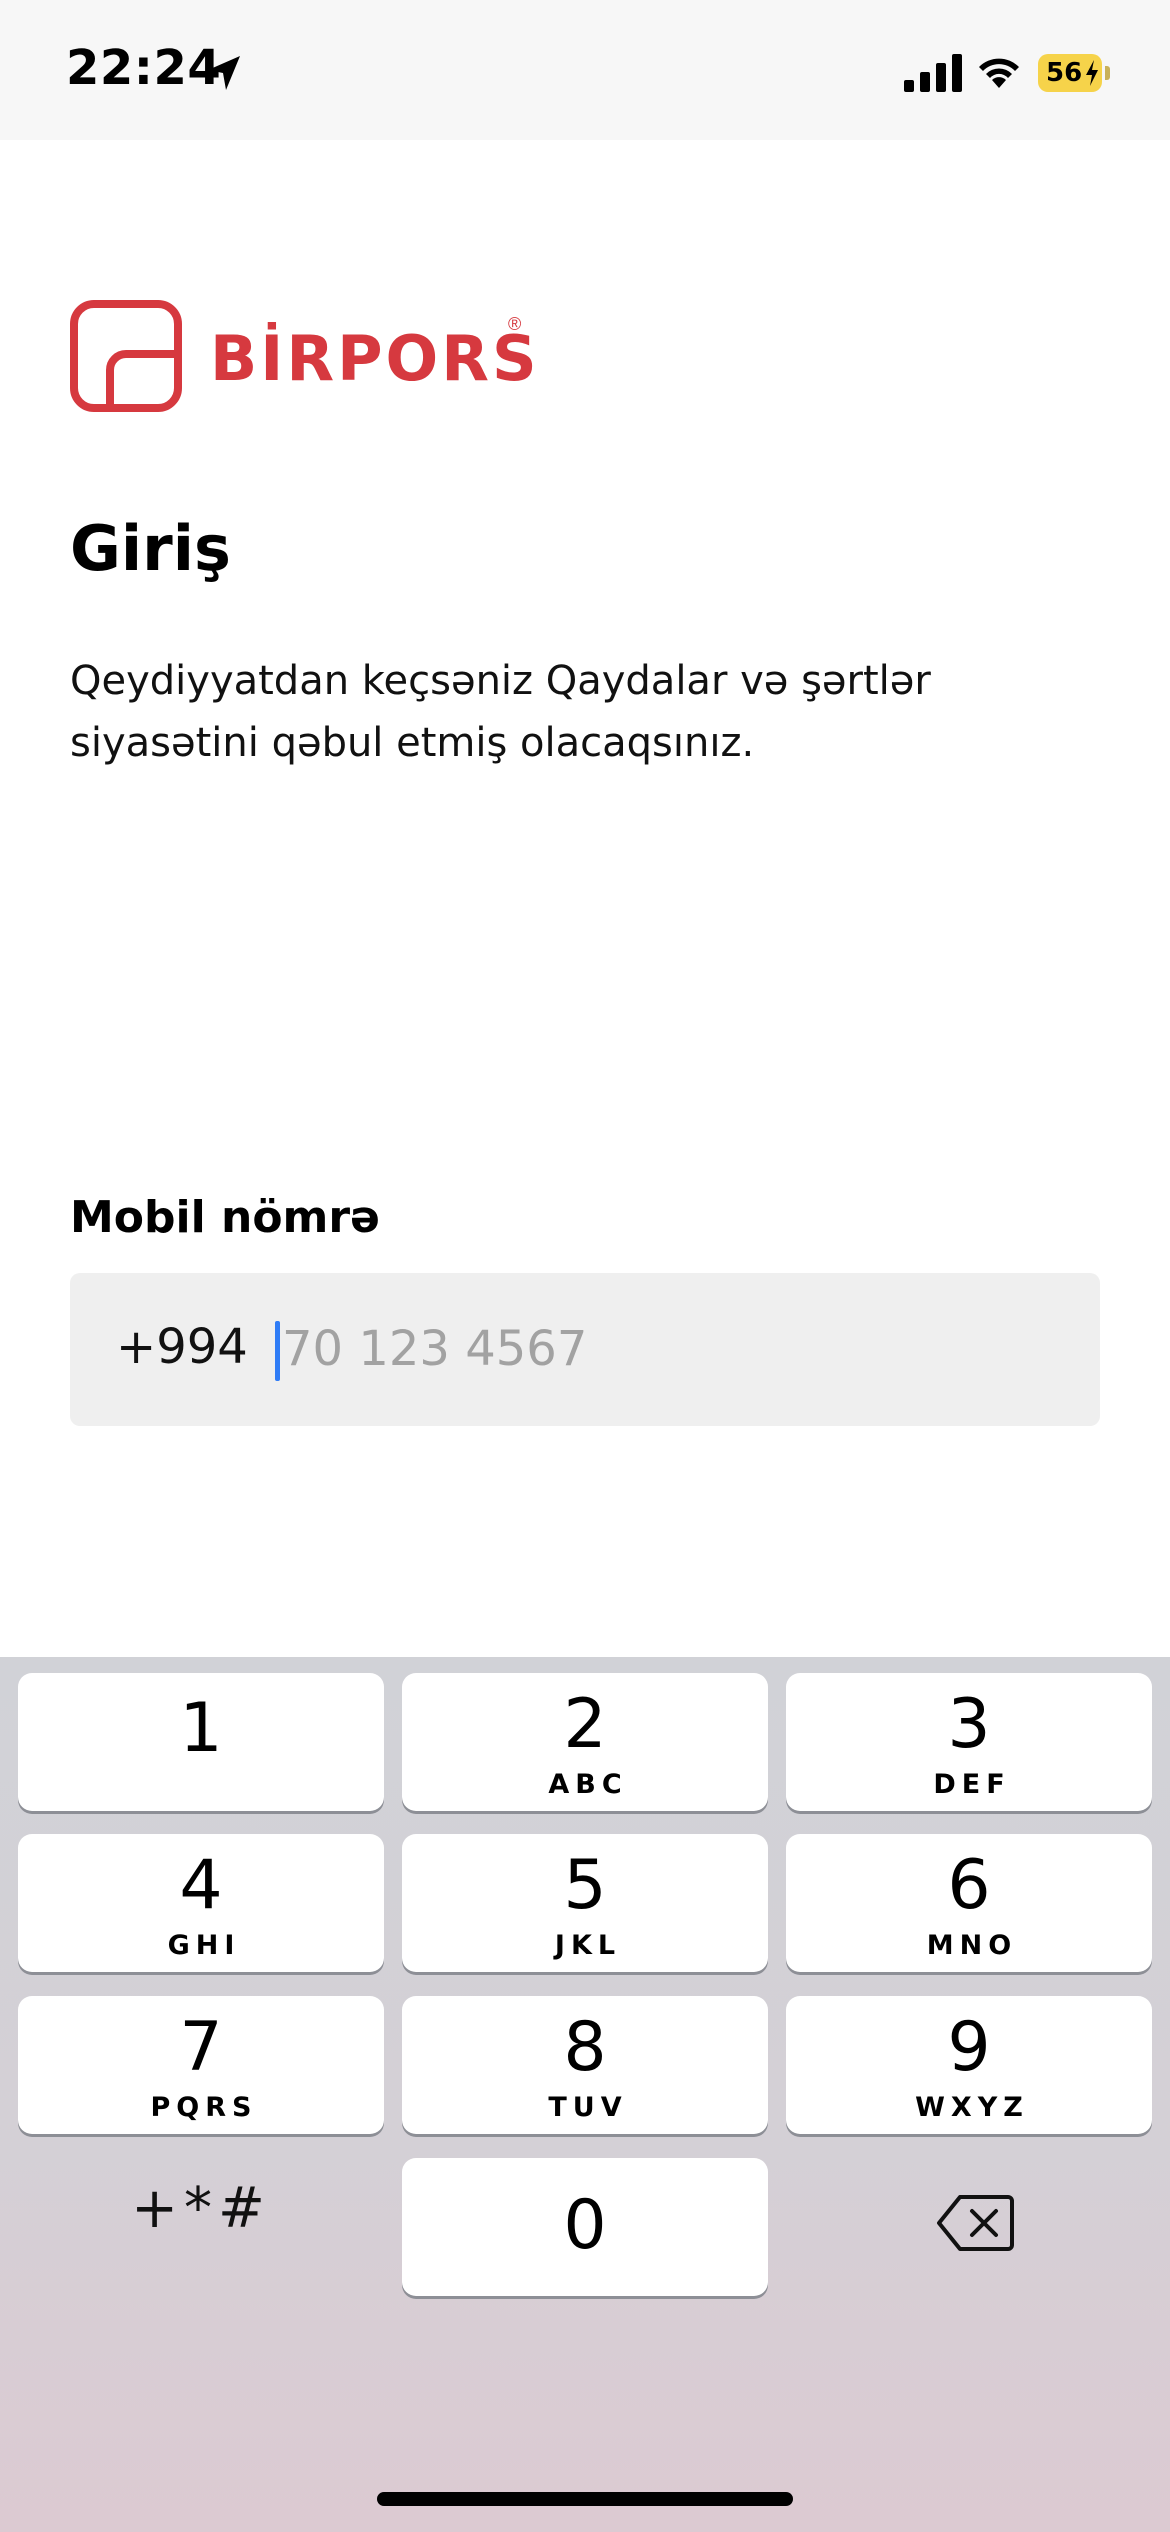  Describe the element at coordinates (201, 2209) in the screenshot. I see `symbols-key: +*#` at that location.